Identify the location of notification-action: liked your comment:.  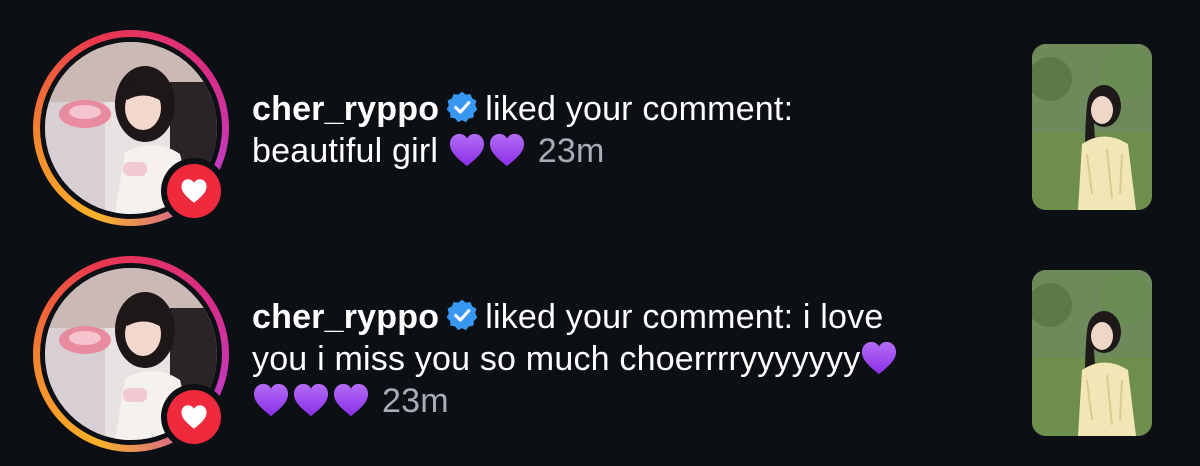
(639, 109).